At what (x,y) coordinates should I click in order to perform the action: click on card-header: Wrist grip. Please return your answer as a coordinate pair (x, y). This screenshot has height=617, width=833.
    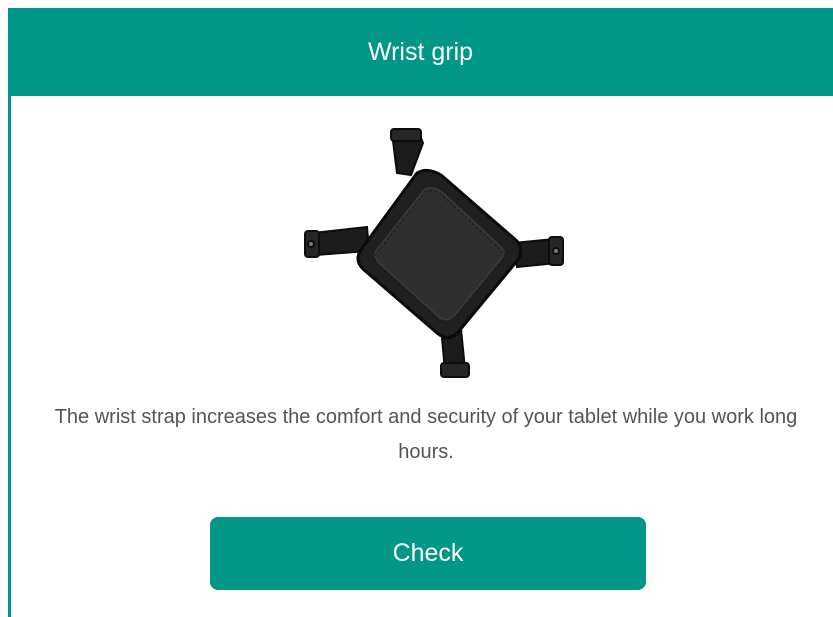
    Looking at the image, I should click on (420, 52).